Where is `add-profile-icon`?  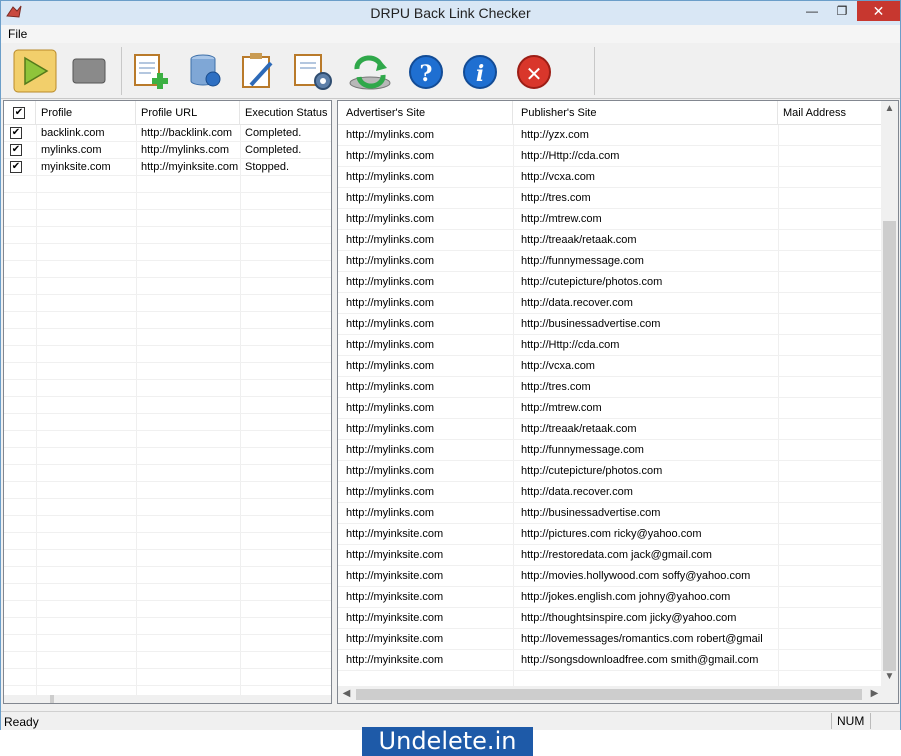
add-profile-icon is located at coordinates (151, 71).